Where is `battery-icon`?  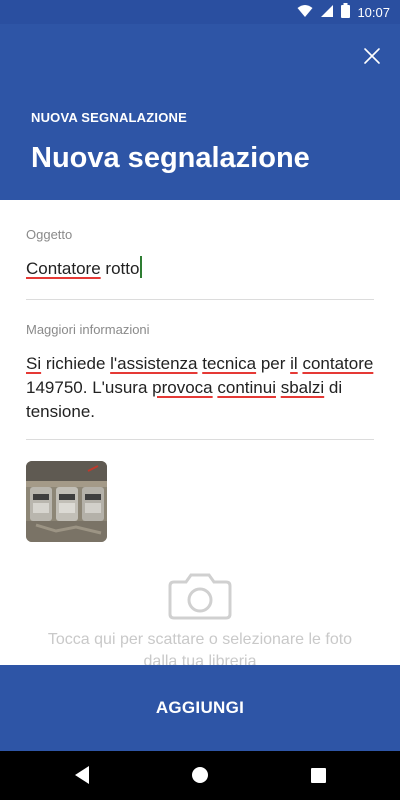 battery-icon is located at coordinates (346, 12).